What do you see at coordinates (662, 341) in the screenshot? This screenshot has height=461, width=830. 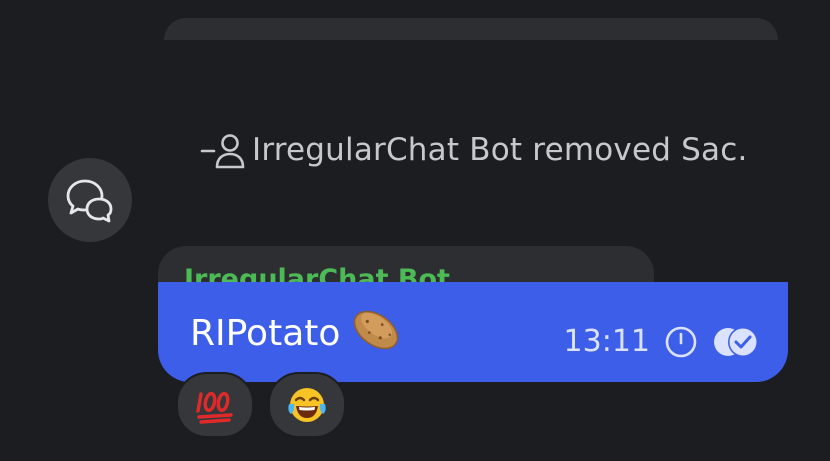 I see `message-meta: 13:11` at bounding box center [662, 341].